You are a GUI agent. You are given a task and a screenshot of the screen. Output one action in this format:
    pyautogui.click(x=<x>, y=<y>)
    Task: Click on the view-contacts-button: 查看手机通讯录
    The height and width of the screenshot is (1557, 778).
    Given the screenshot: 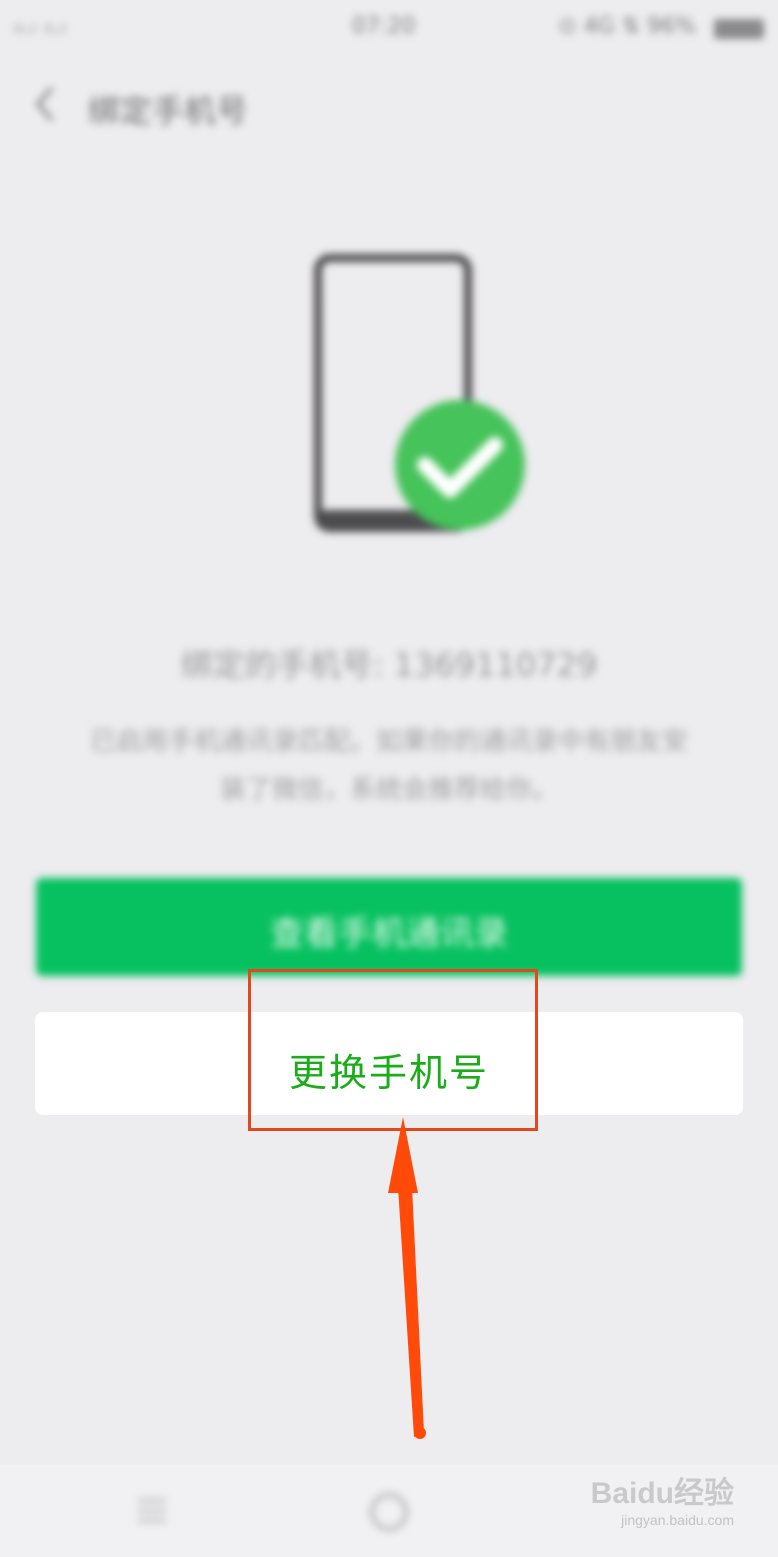 What is the action you would take?
    pyautogui.click(x=389, y=927)
    